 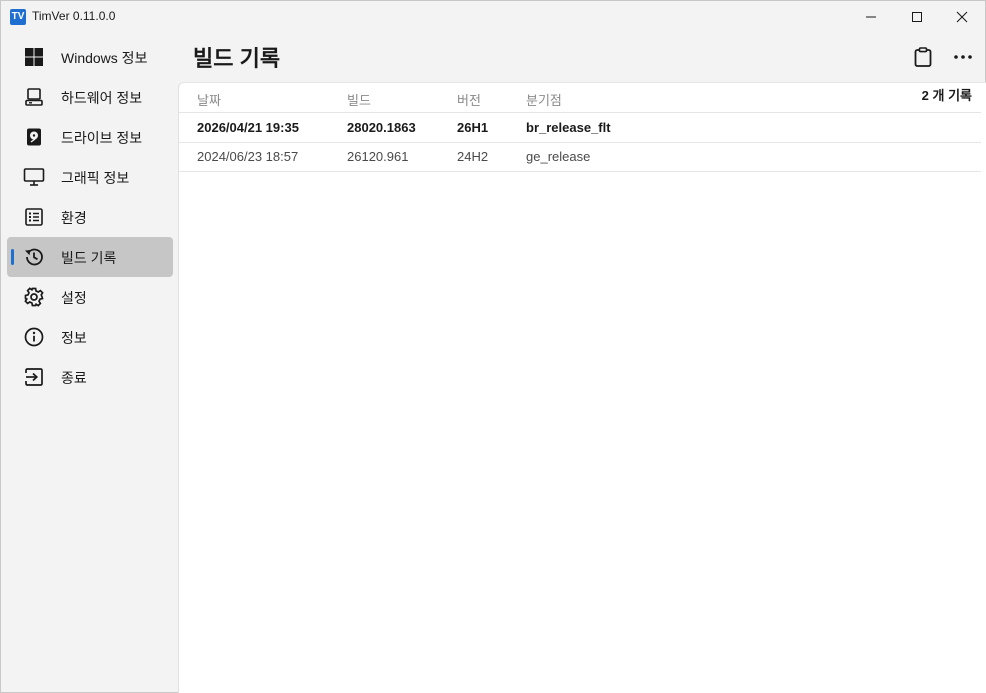 I want to click on column-header-build: 빌드, so click(x=359, y=99).